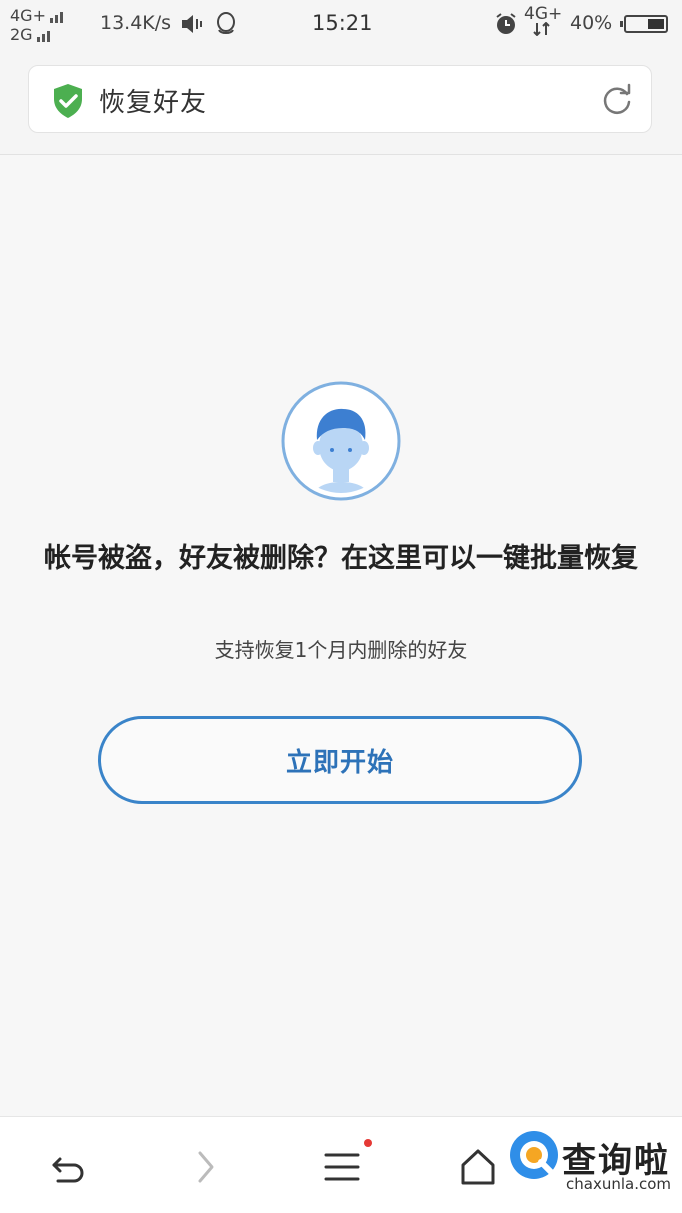  What do you see at coordinates (341, 650) in the screenshot?
I see `subheadline: 支持恢复1个月内删除的好友` at bounding box center [341, 650].